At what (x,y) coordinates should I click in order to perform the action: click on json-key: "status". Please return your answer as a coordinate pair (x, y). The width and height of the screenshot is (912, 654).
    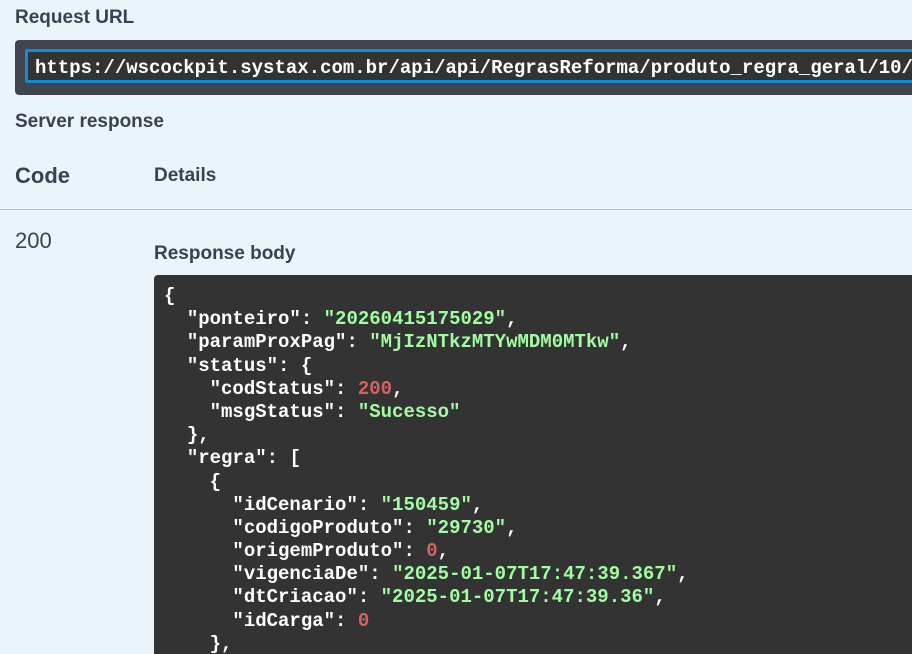
    Looking at the image, I should click on (232, 365).